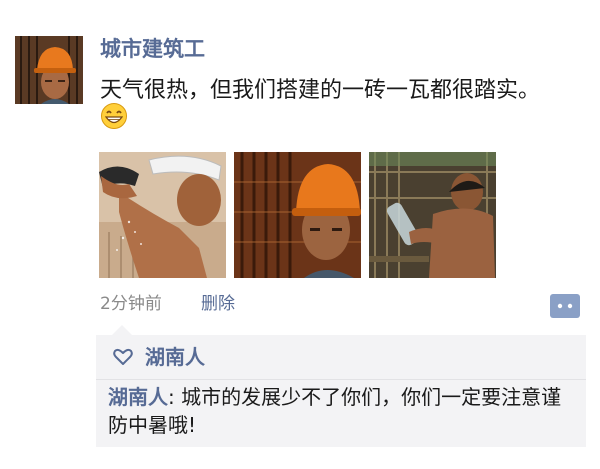 The height and width of the screenshot is (469, 600). Describe the element at coordinates (175, 357) in the screenshot. I see `liker-name: 湖南人` at that location.